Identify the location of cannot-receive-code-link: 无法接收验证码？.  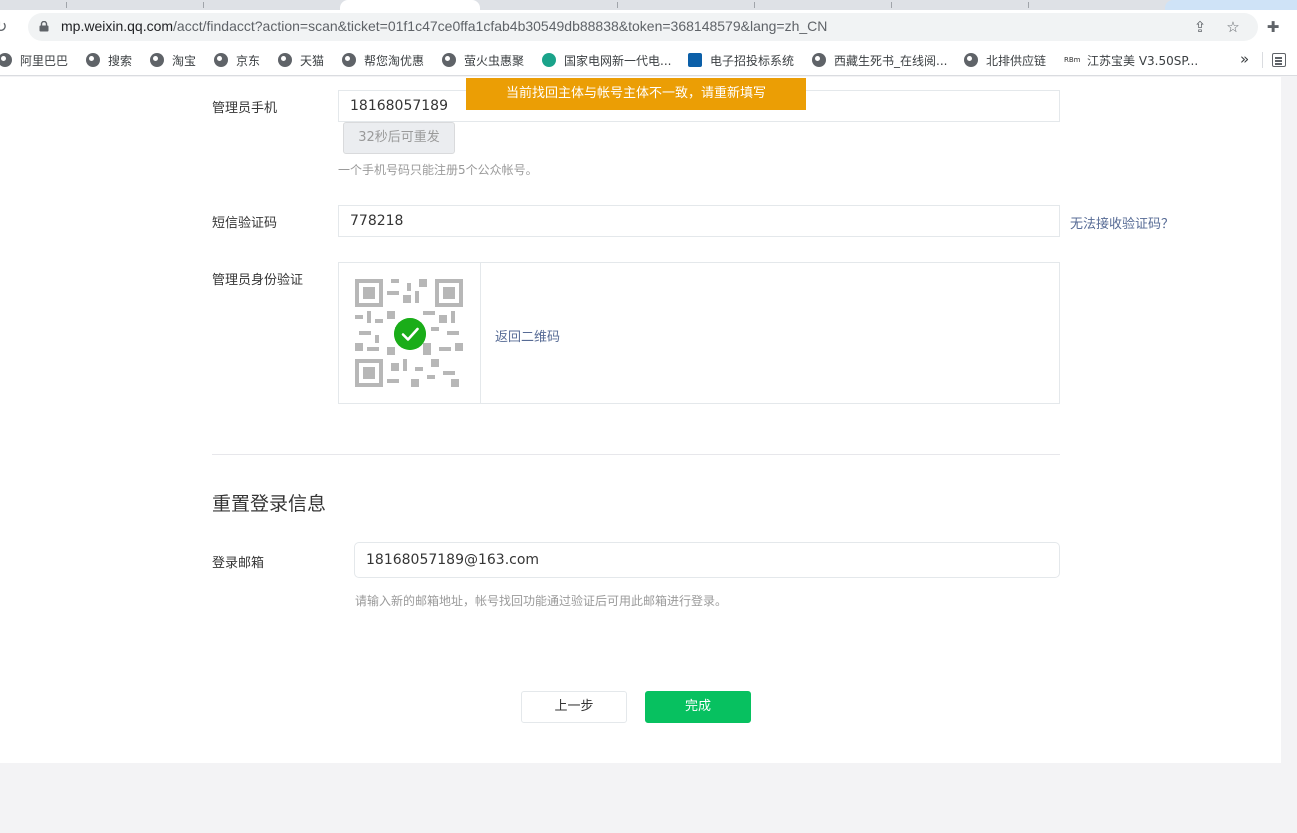
(1122, 222).